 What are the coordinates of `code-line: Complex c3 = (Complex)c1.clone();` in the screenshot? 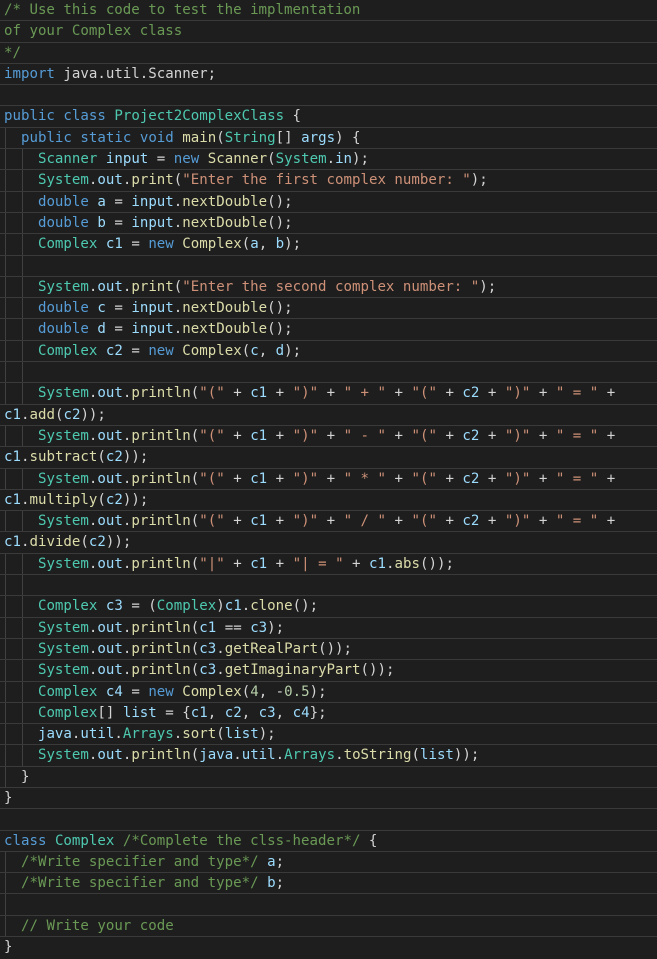 It's located at (328, 607).